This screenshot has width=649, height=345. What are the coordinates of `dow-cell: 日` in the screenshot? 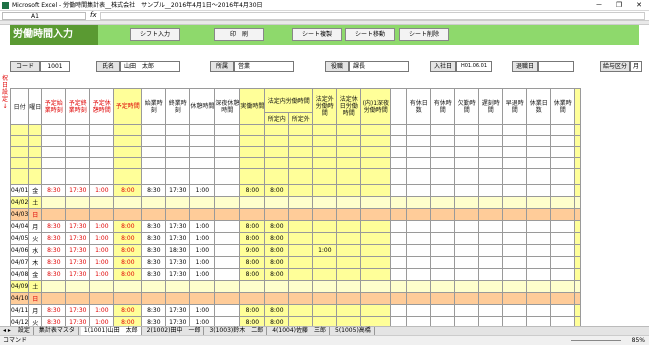 It's located at (35, 214).